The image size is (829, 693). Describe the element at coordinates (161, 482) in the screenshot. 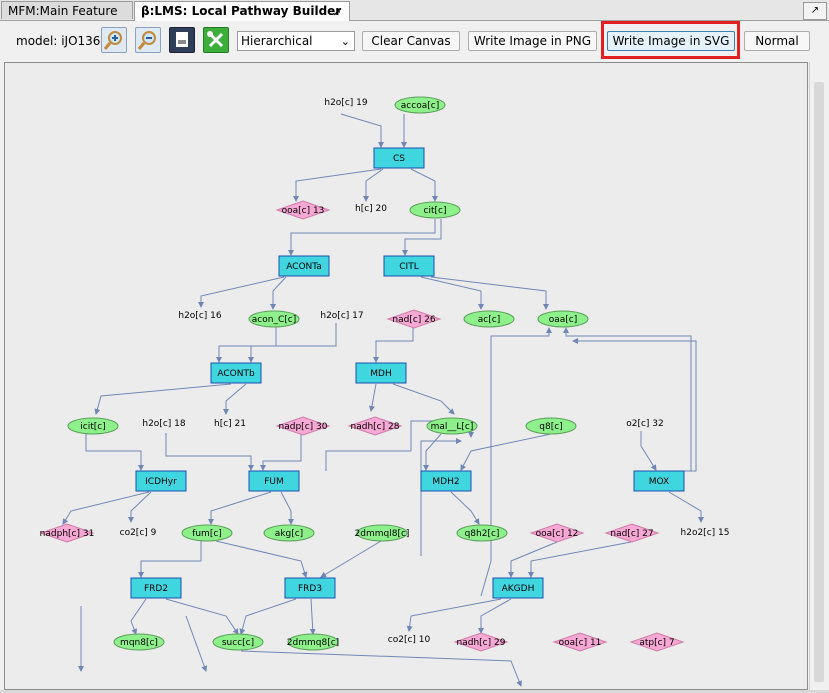

I see `reaction-label: ICDHyr` at that location.